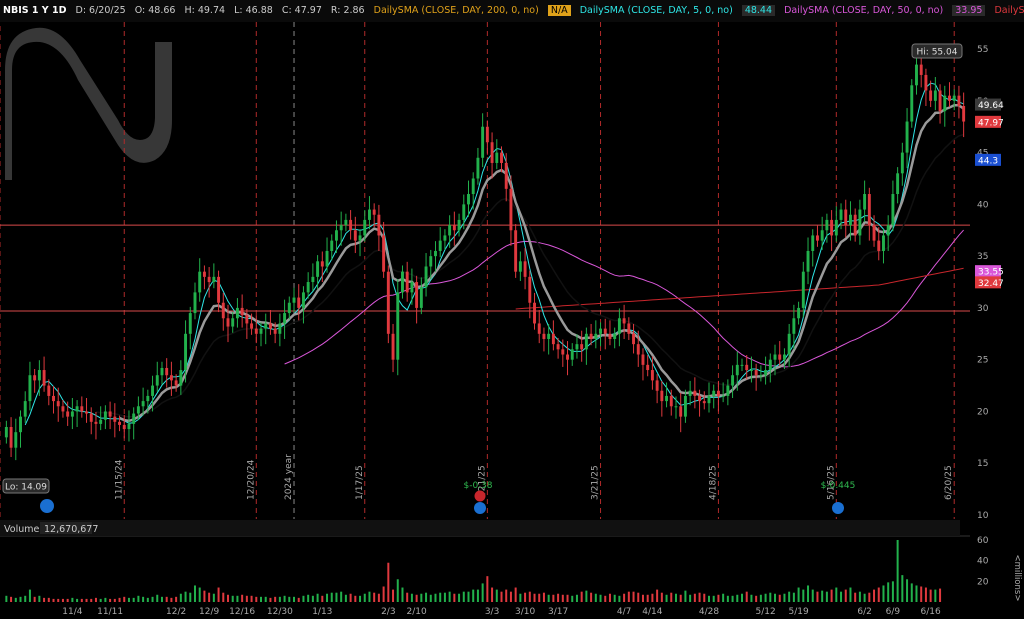 The height and width of the screenshot is (619, 1024). Describe the element at coordinates (21, 529) in the screenshot. I see `volume-title: Volume` at that location.